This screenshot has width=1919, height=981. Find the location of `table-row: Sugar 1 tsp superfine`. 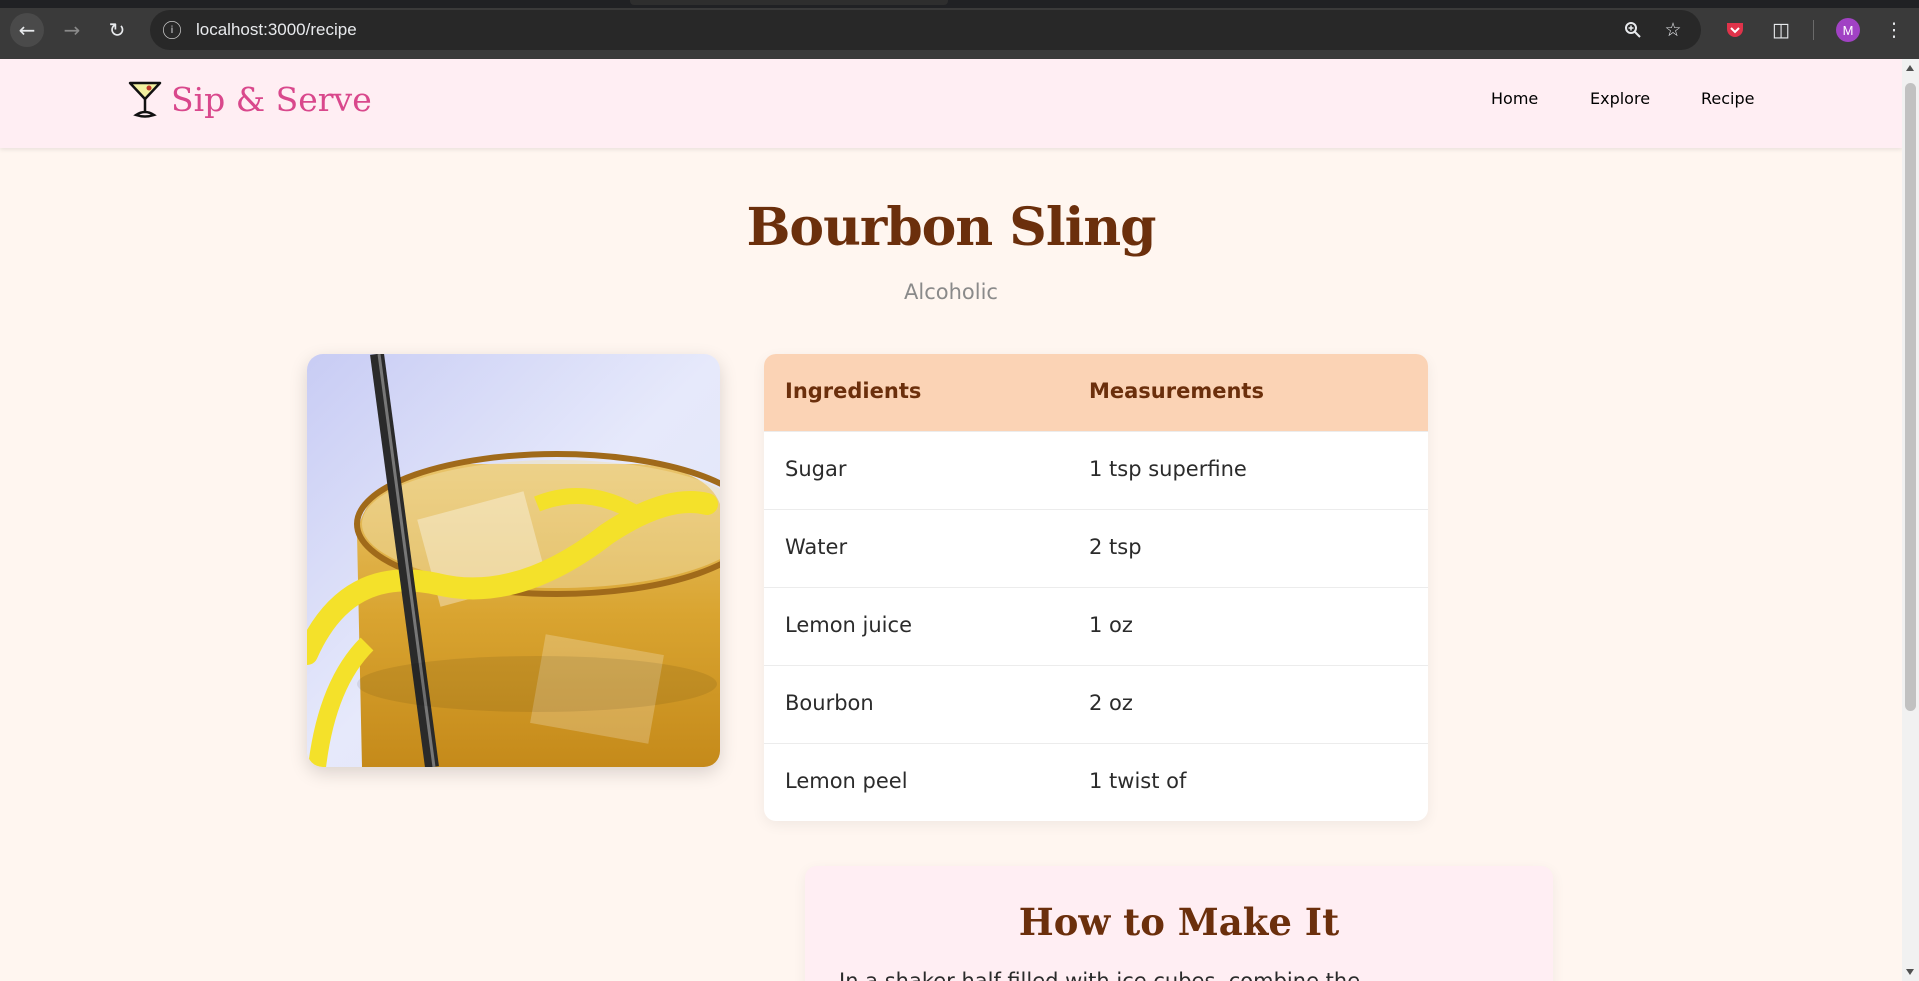

table-row: Sugar 1 tsp superfine is located at coordinates (1096, 470).